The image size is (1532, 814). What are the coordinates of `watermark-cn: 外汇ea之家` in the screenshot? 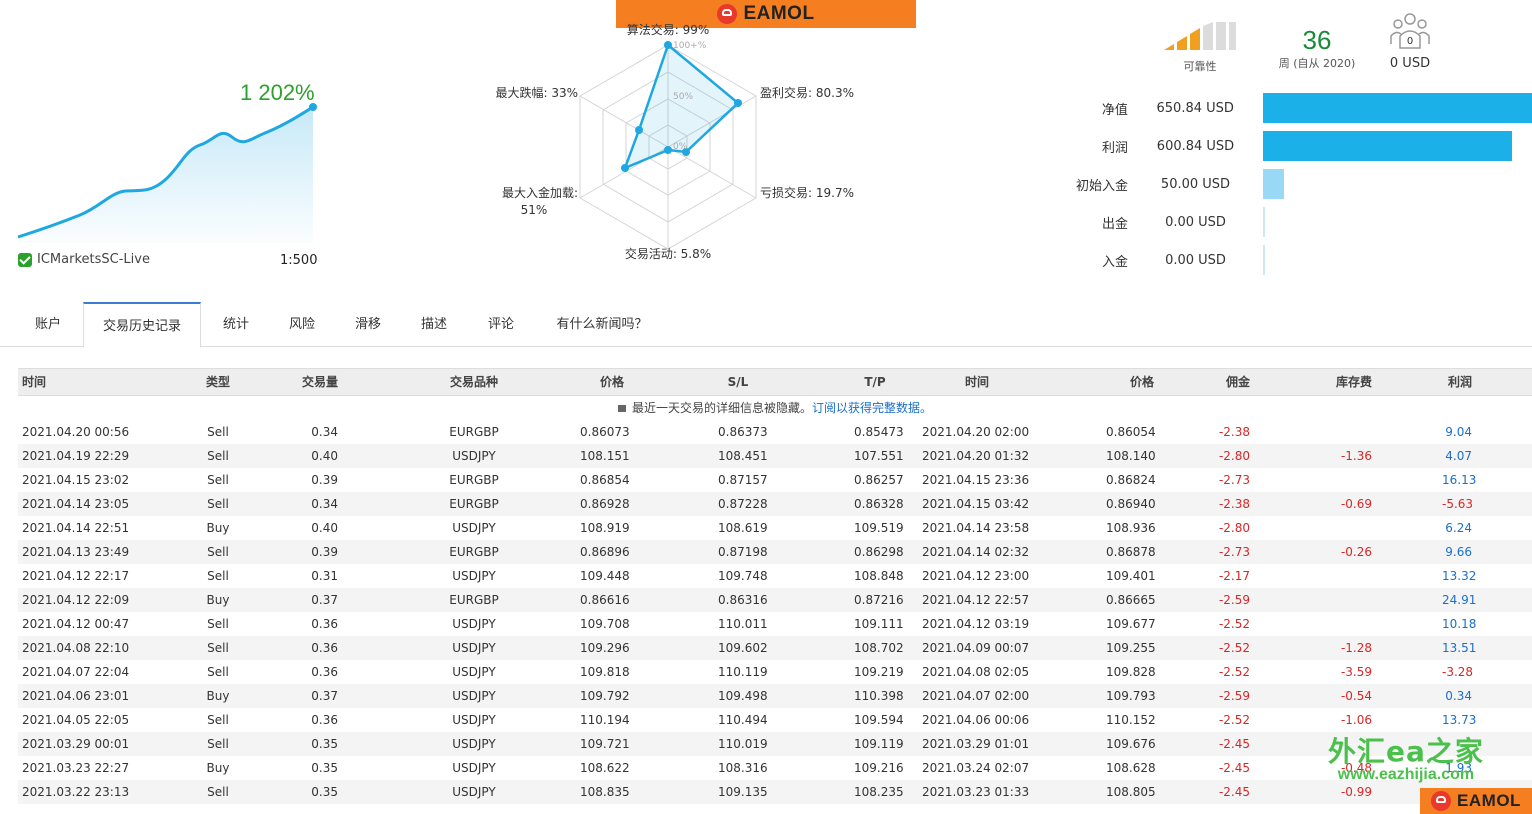 It's located at (1406, 751).